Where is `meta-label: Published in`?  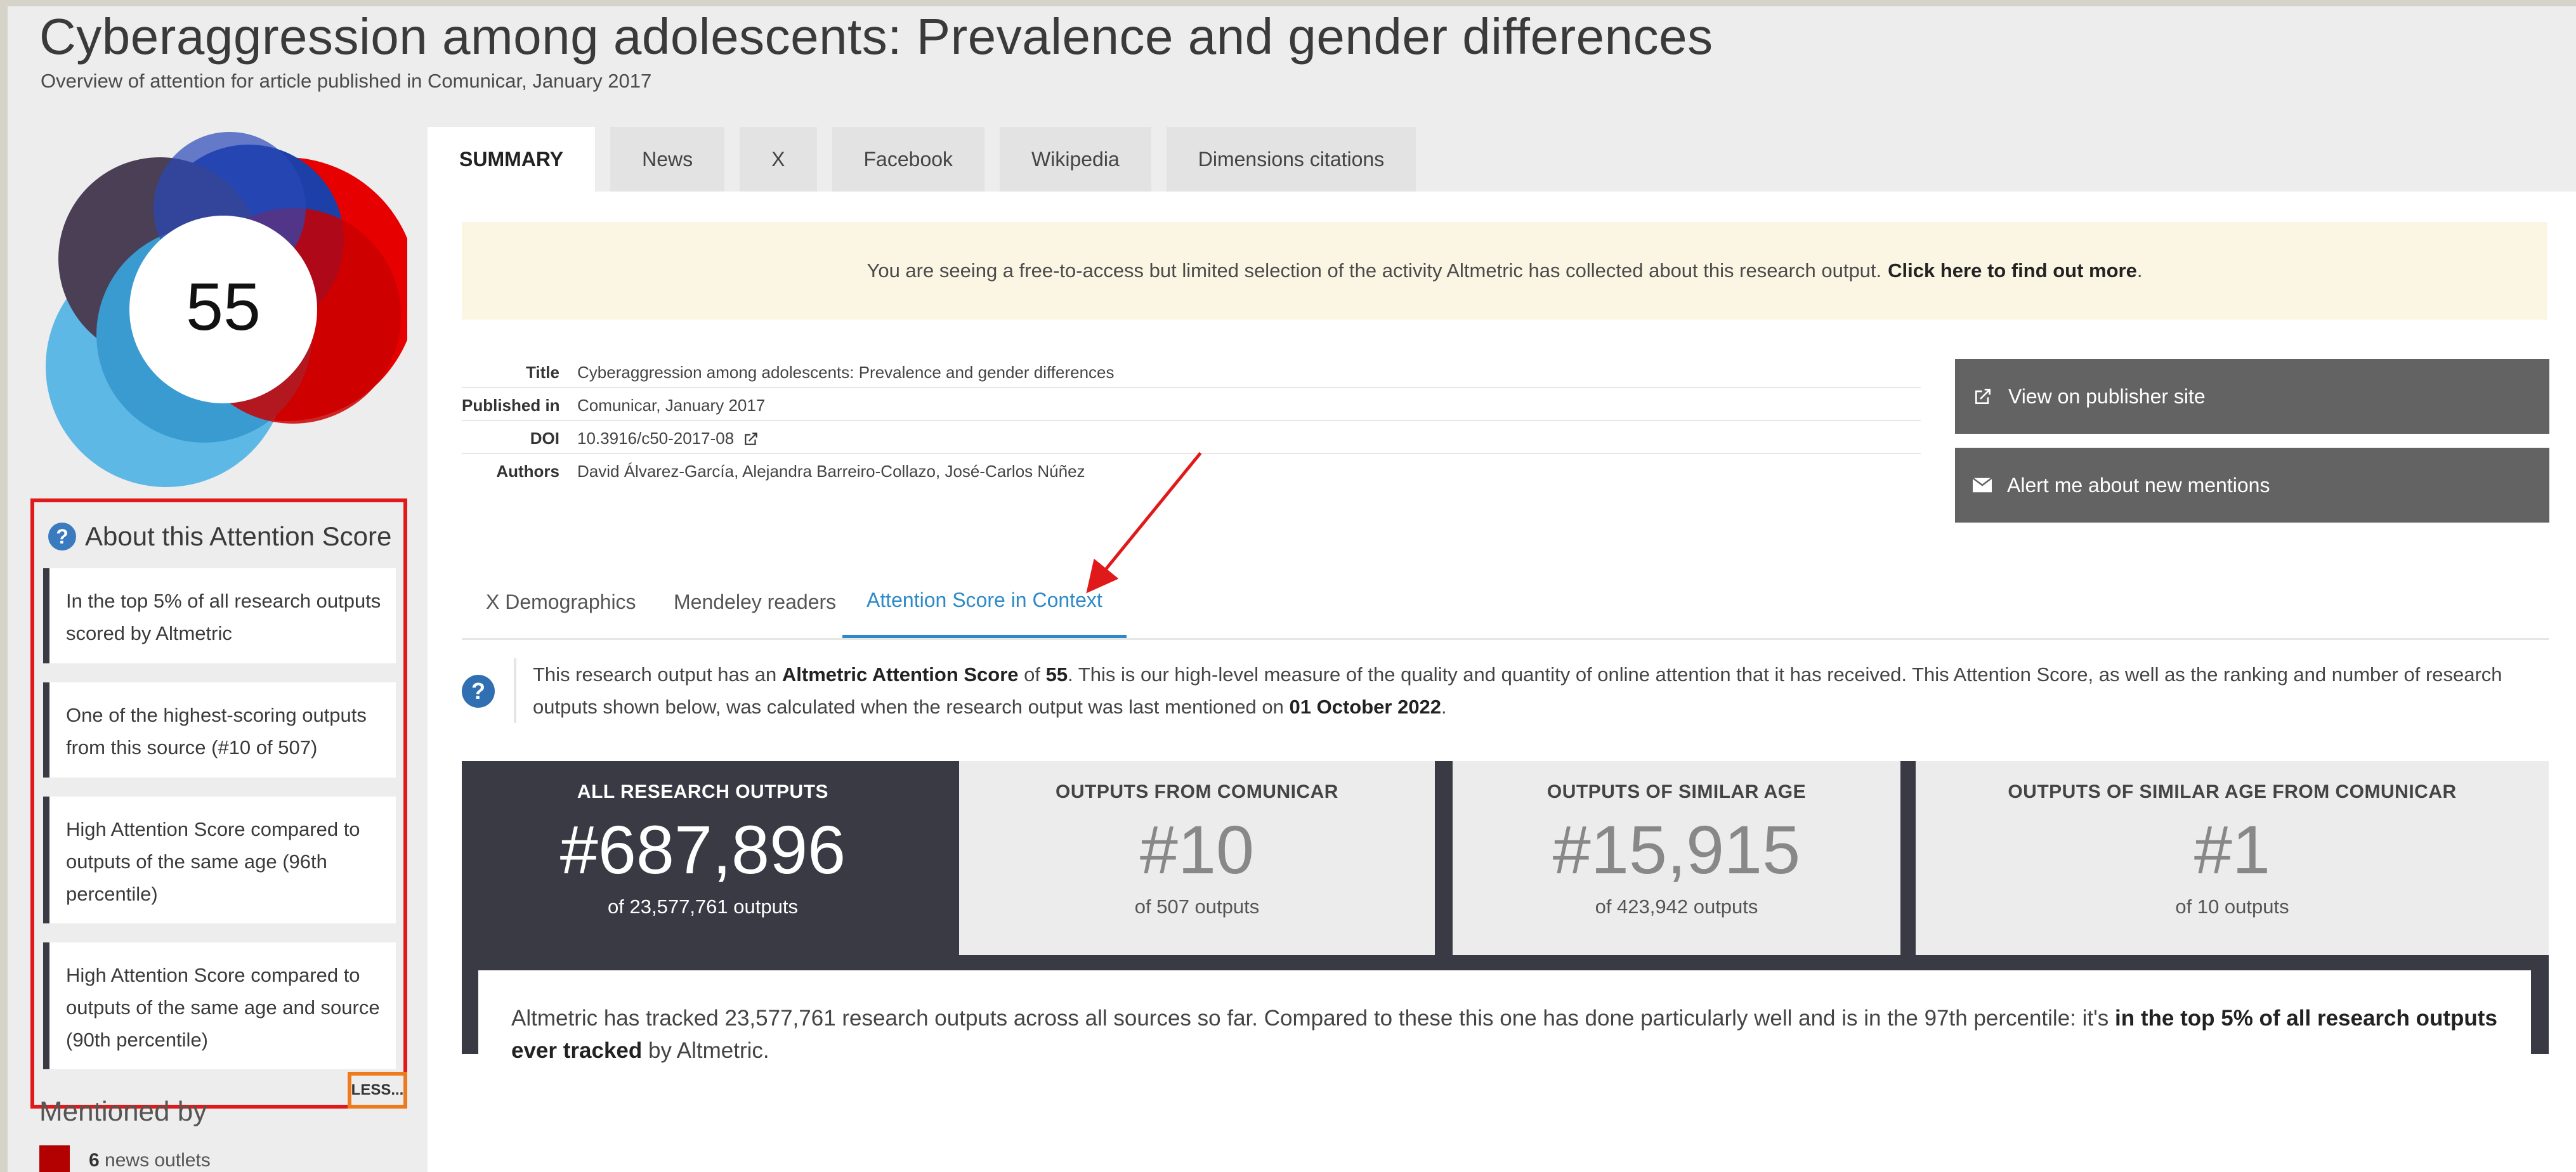 meta-label: Published in is located at coordinates (511, 405).